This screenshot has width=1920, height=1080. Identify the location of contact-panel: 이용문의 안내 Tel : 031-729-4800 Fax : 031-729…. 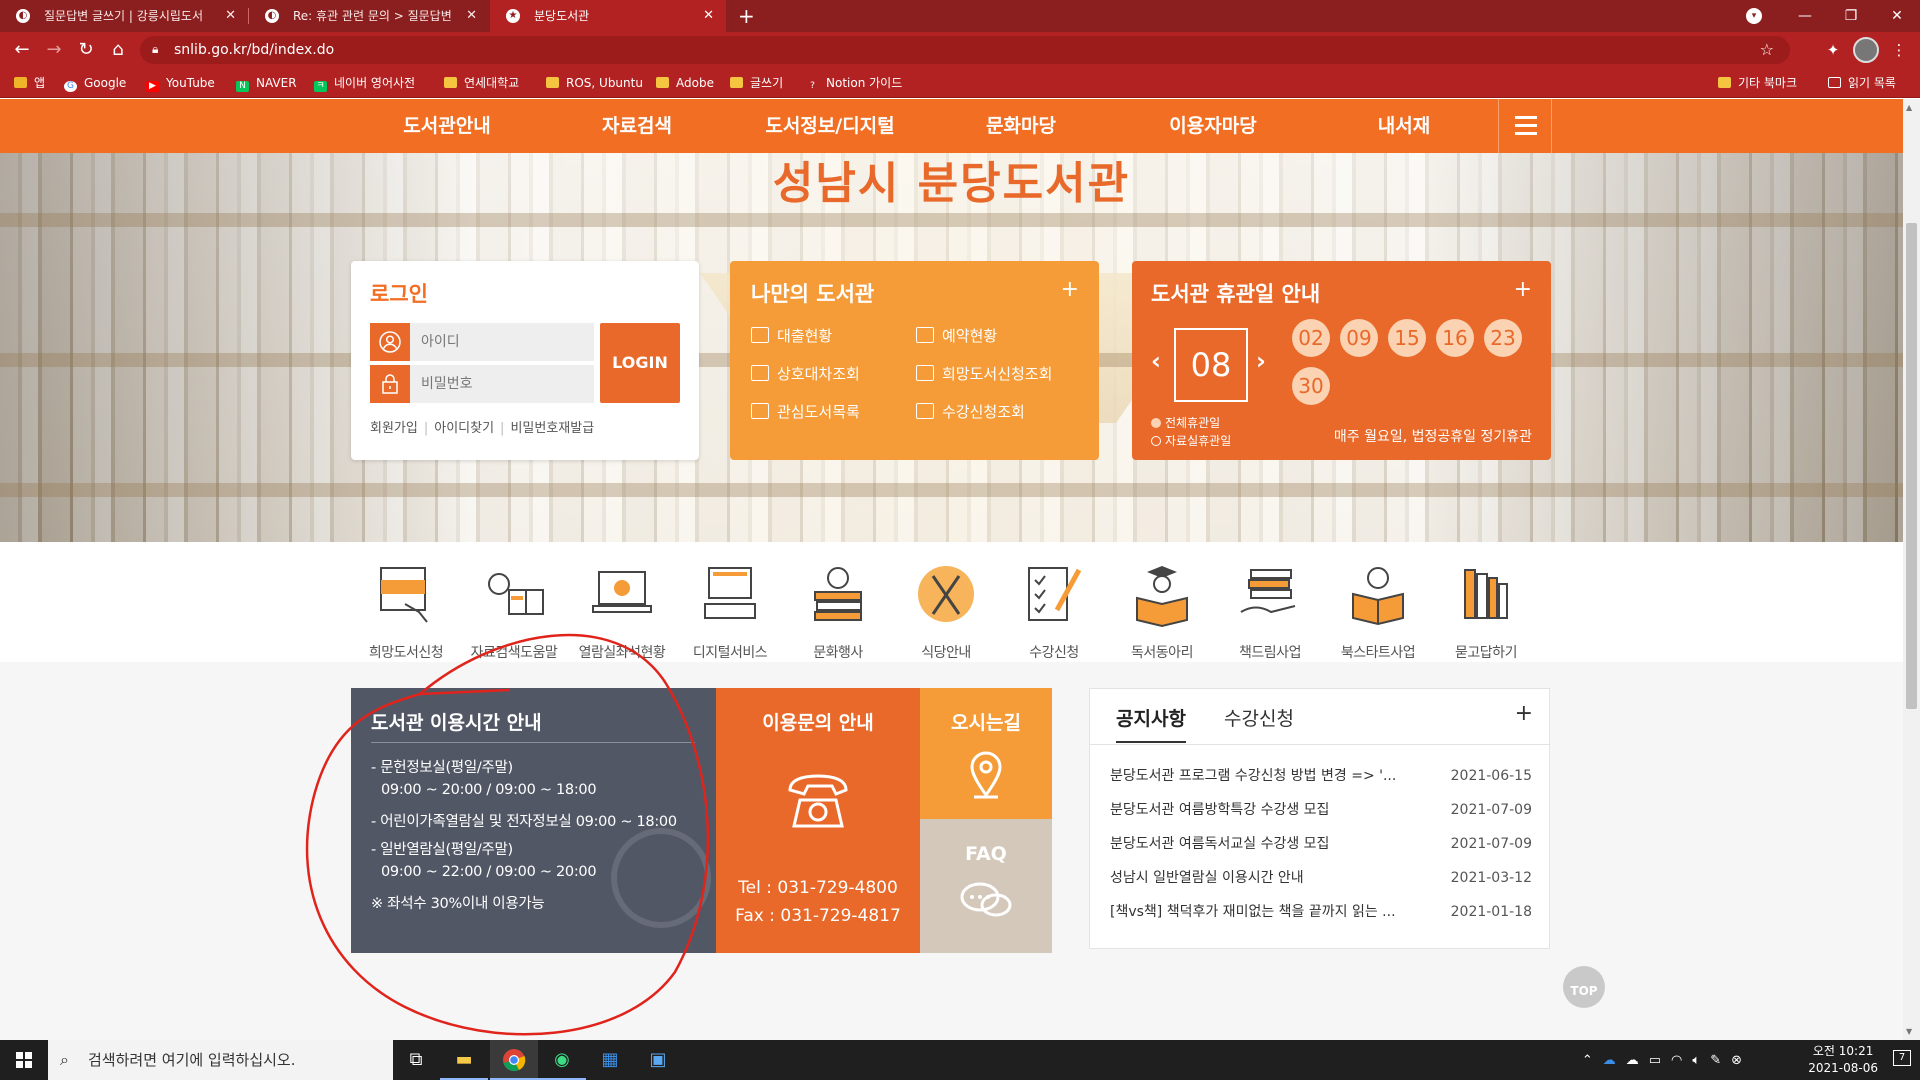
(818, 820).